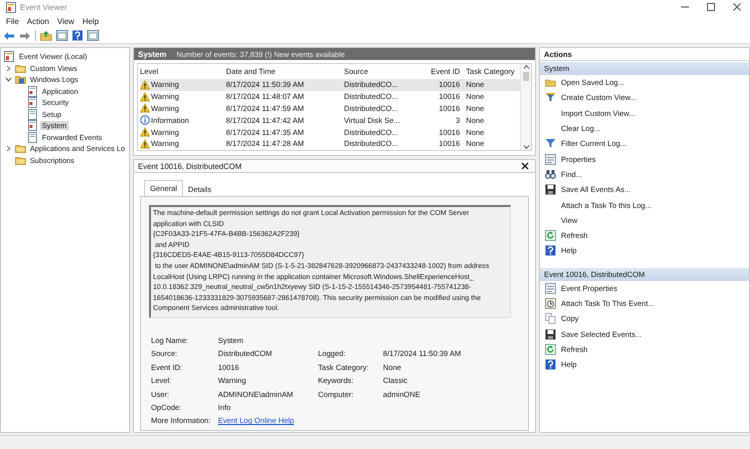 The width and height of the screenshot is (750, 449). I want to click on clock-icon, so click(550, 303).